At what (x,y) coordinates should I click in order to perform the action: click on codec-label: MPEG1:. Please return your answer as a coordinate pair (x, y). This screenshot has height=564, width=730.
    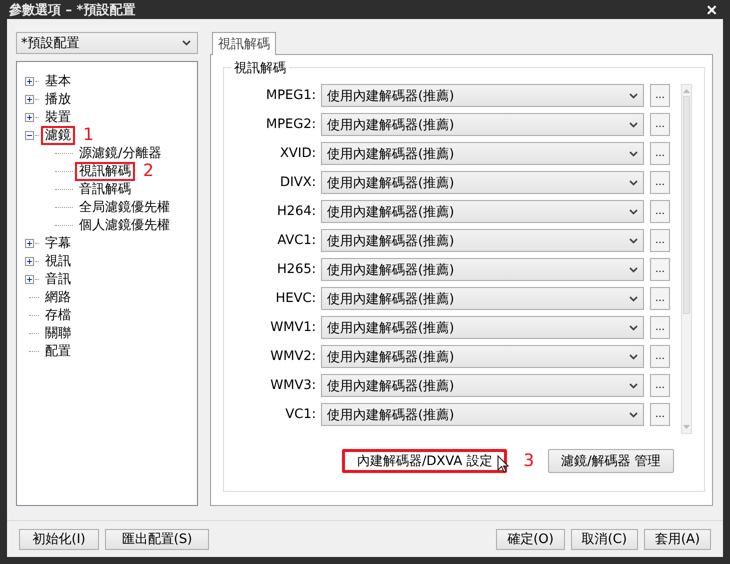
    Looking at the image, I should click on (290, 95).